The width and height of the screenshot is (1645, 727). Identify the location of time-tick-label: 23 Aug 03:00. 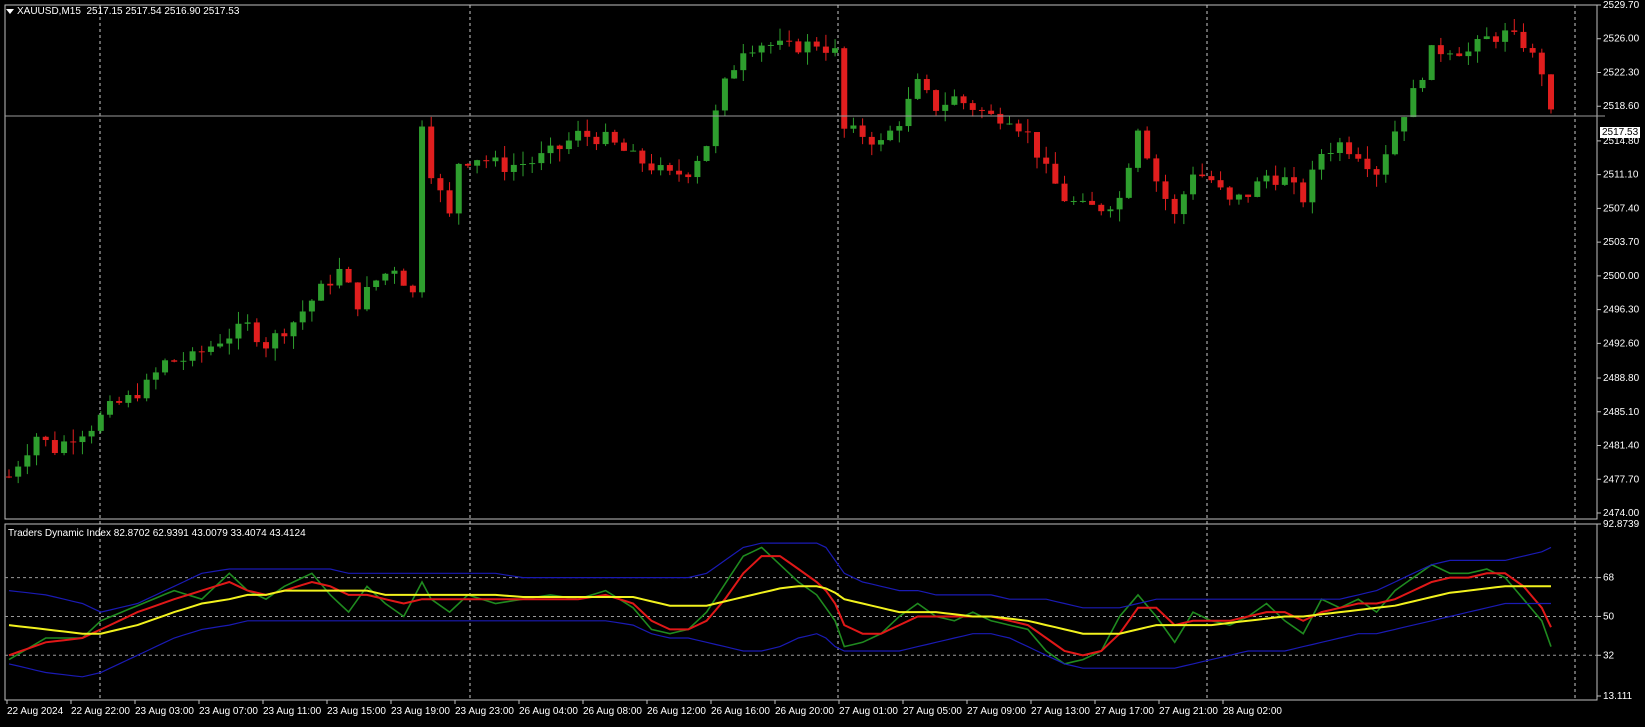
(164, 711).